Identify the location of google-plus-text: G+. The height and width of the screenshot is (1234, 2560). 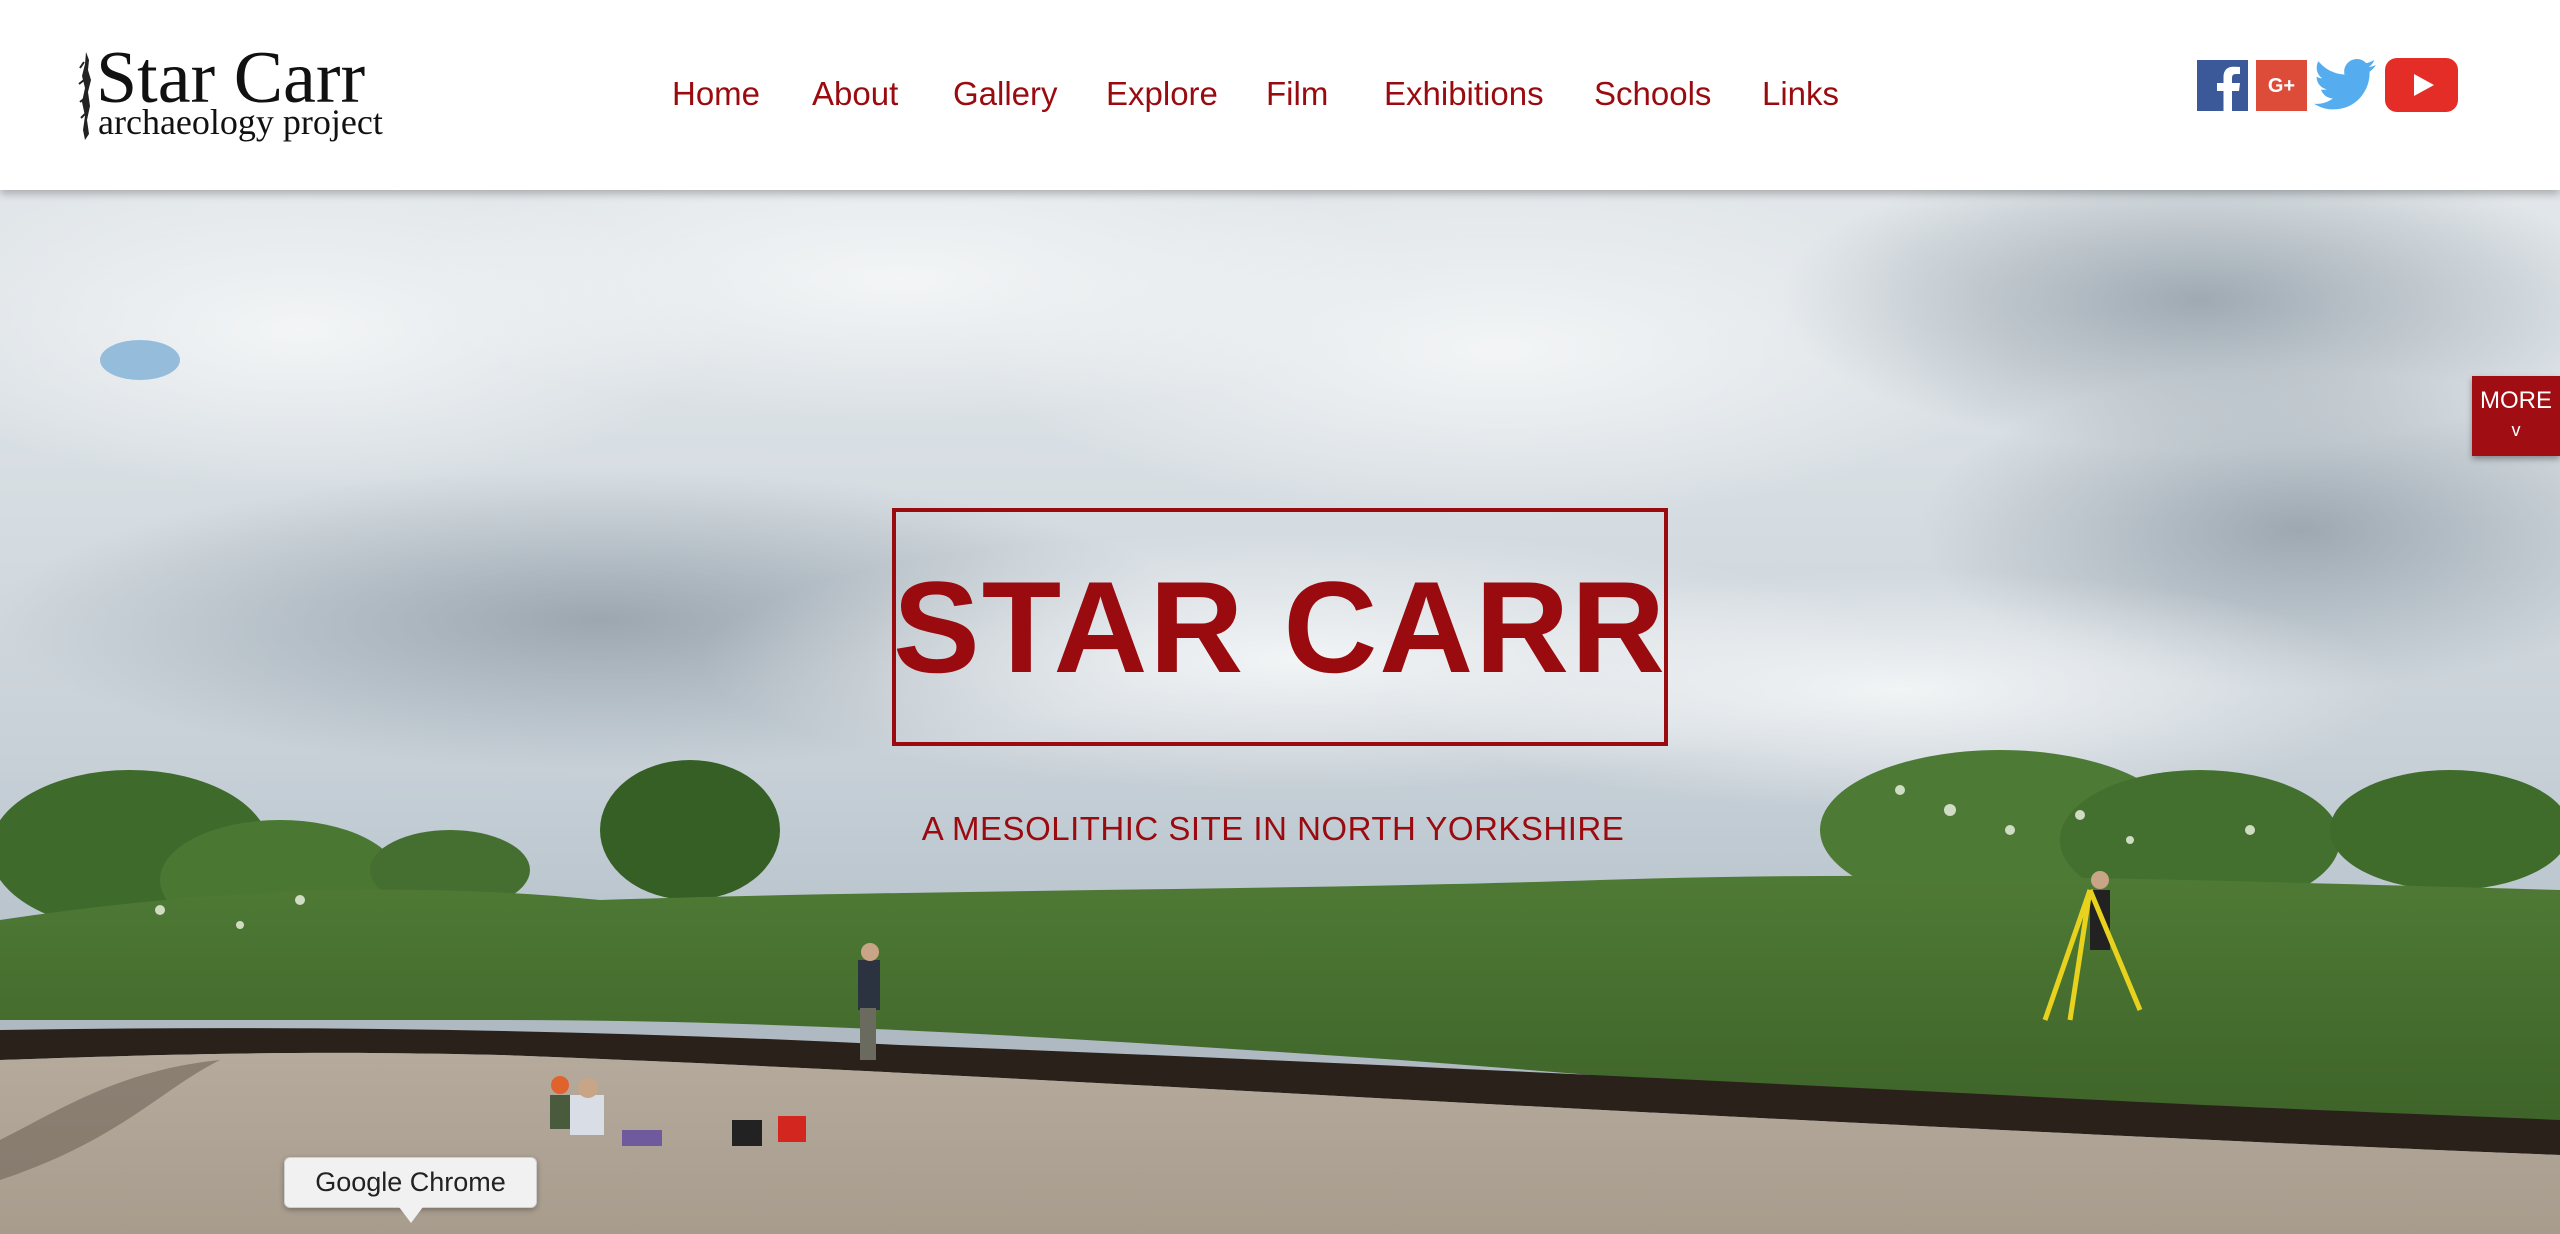
(2281, 86).